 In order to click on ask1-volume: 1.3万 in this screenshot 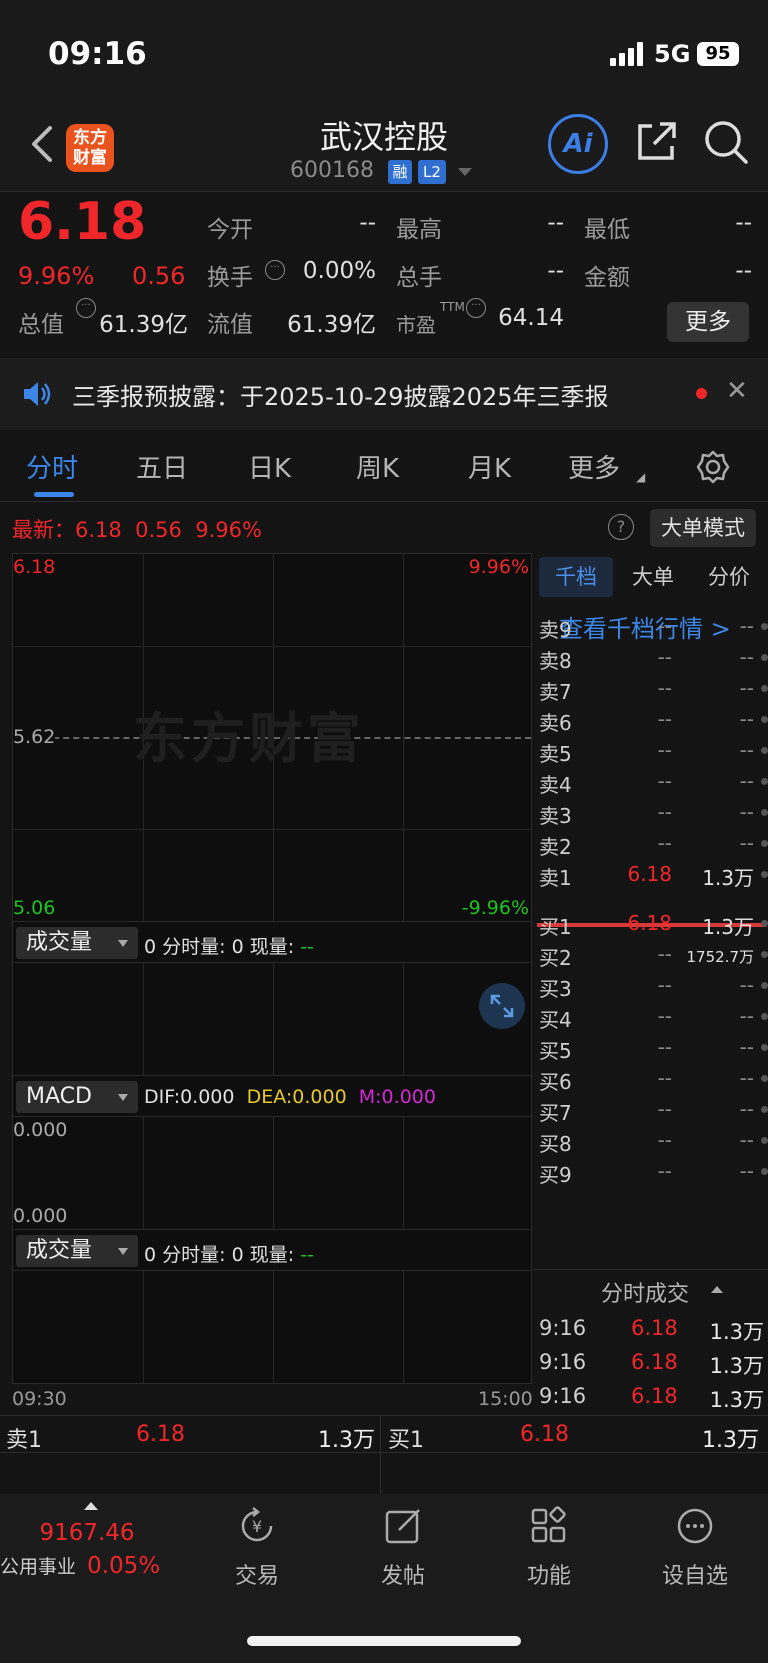, I will do `click(346, 1440)`.